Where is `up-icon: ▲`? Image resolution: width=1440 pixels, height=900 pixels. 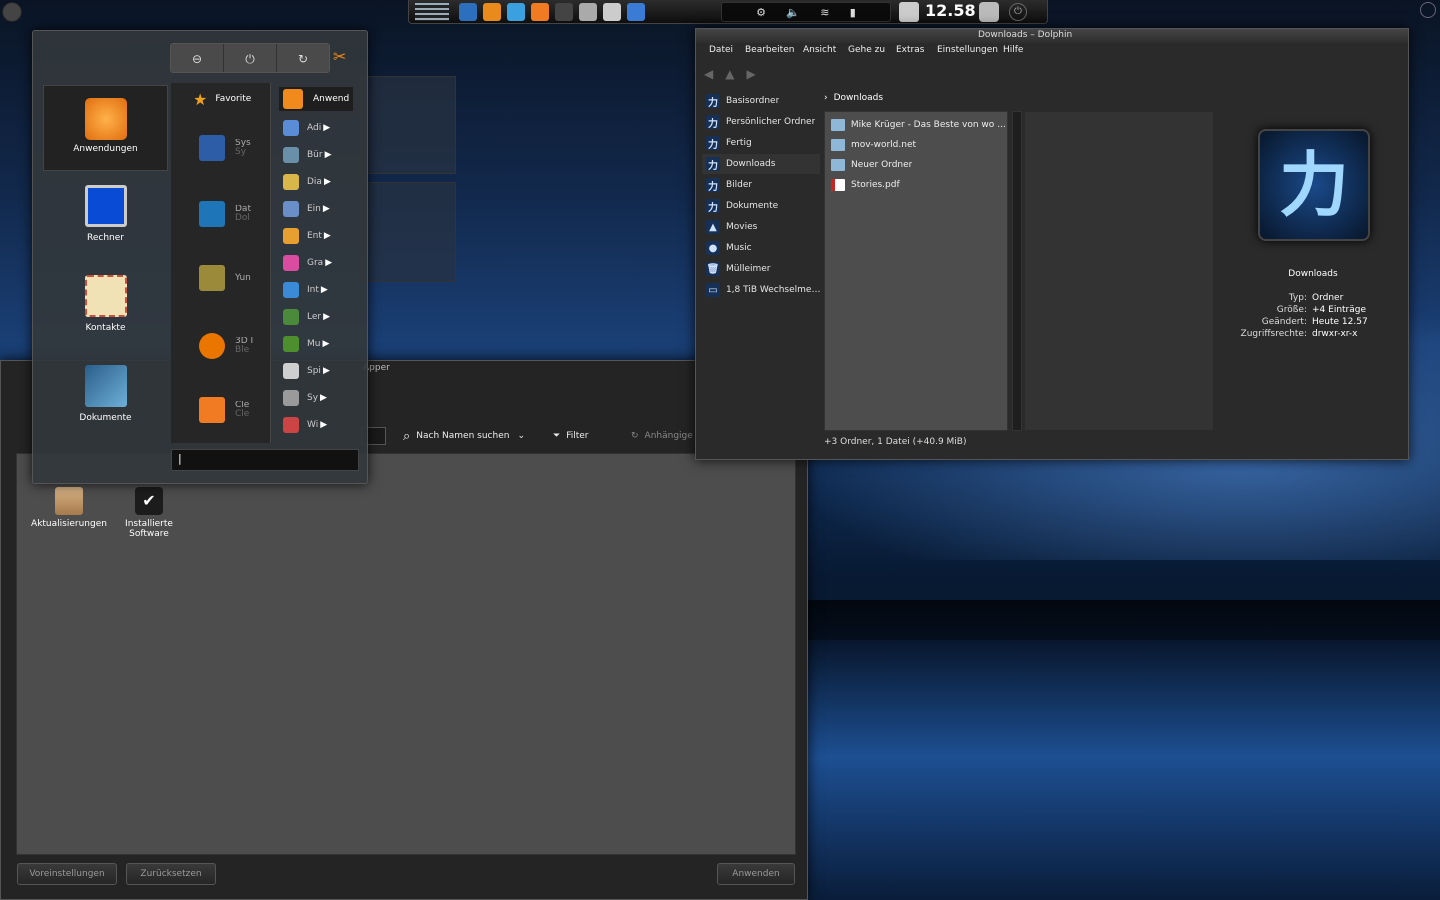
up-icon: ▲ is located at coordinates (729, 74).